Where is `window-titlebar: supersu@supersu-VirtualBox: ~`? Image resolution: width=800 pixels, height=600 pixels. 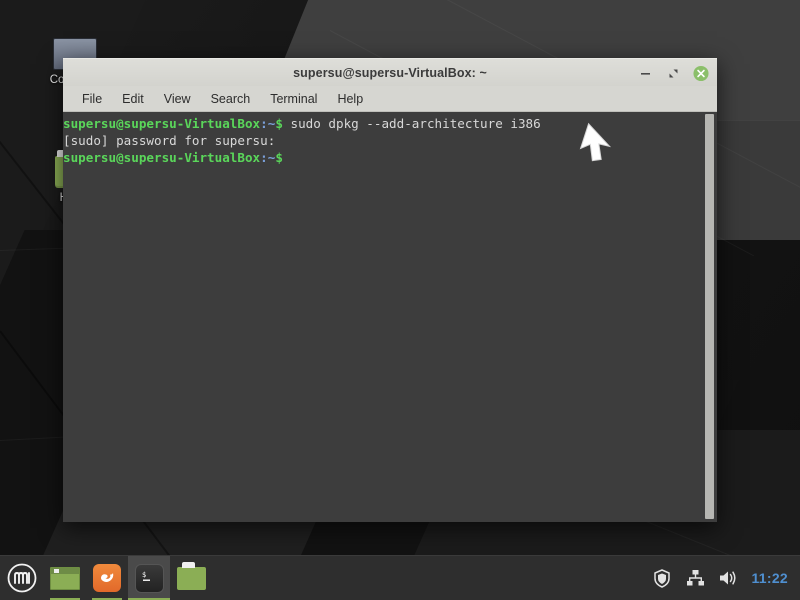 window-titlebar: supersu@supersu-VirtualBox: ~ is located at coordinates (390, 72).